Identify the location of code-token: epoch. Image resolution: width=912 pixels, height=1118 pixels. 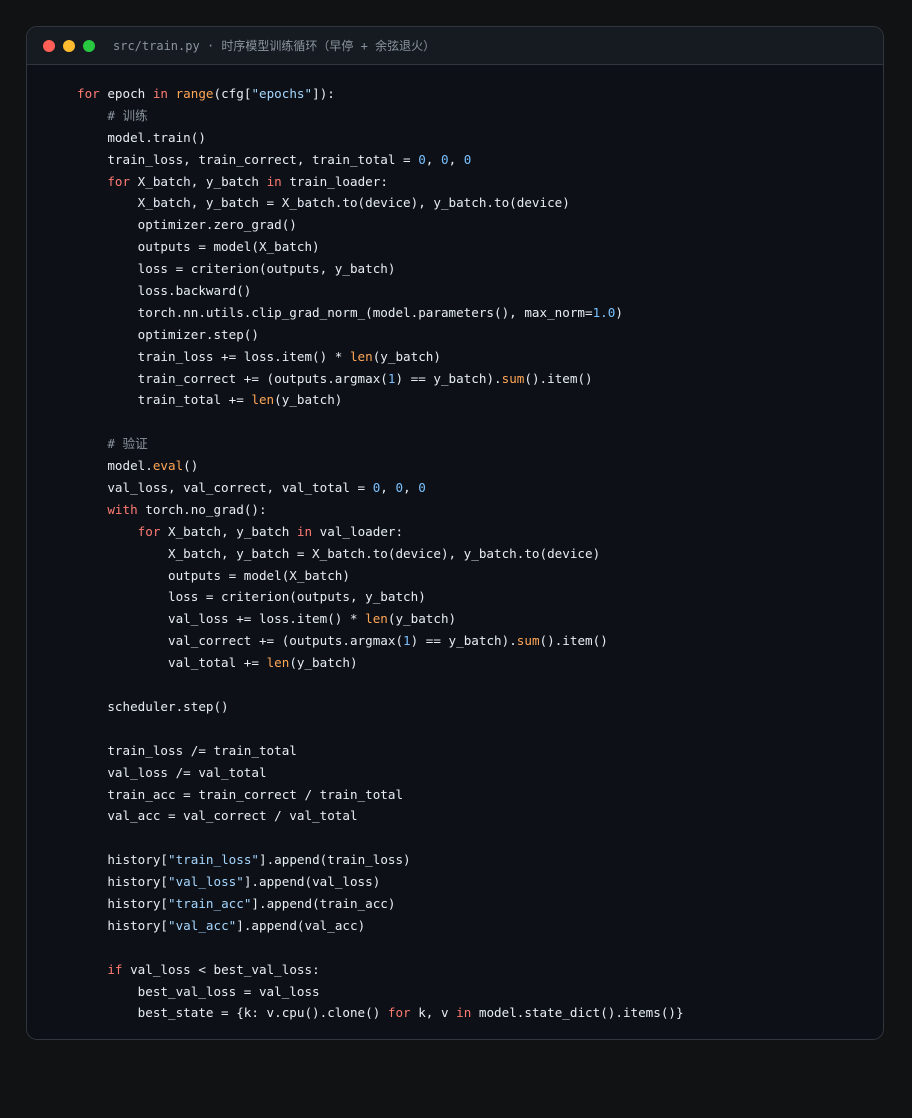
(126, 93).